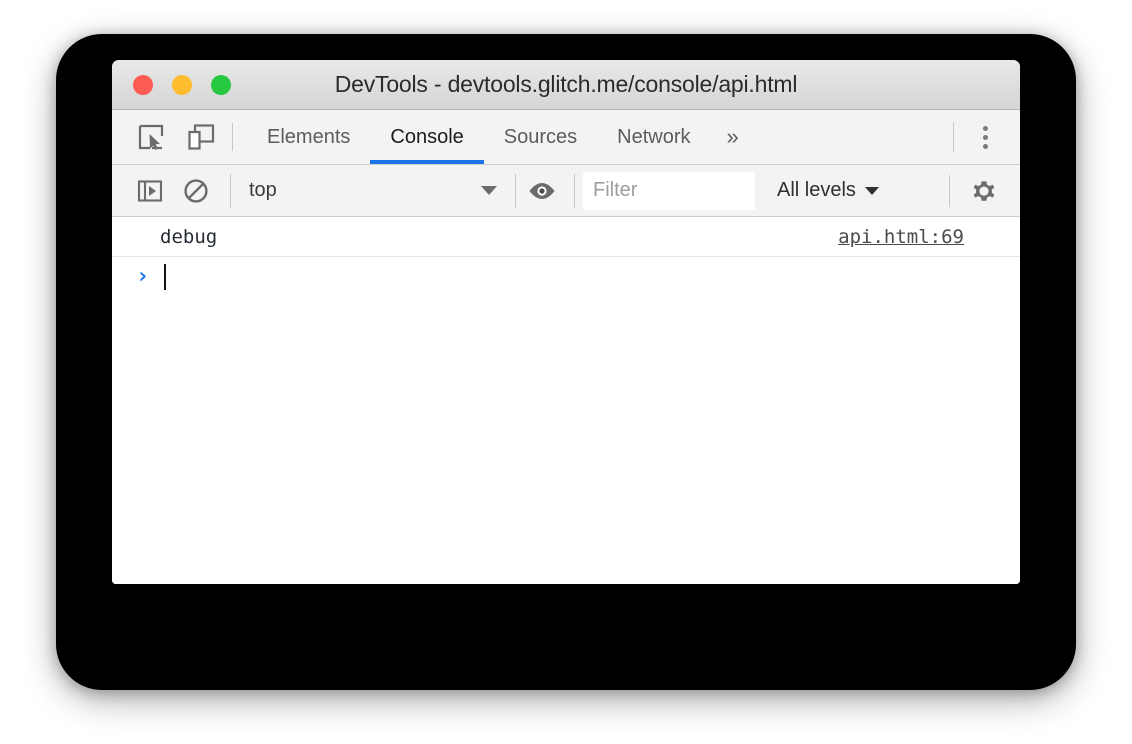 The width and height of the screenshot is (1132, 744). Describe the element at coordinates (263, 190) in the screenshot. I see `execution-context-value: top` at that location.